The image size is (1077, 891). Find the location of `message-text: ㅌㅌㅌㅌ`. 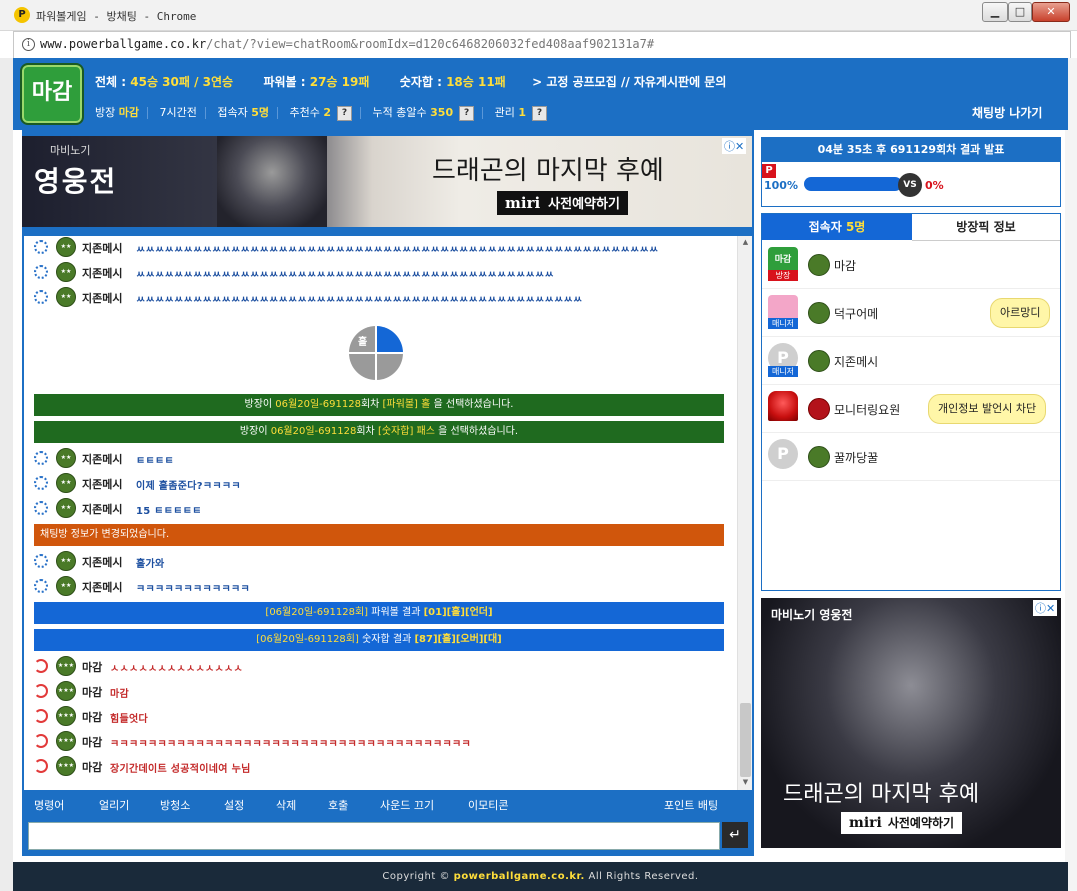

message-text: ㅌㅌㅌㅌ is located at coordinates (155, 461).